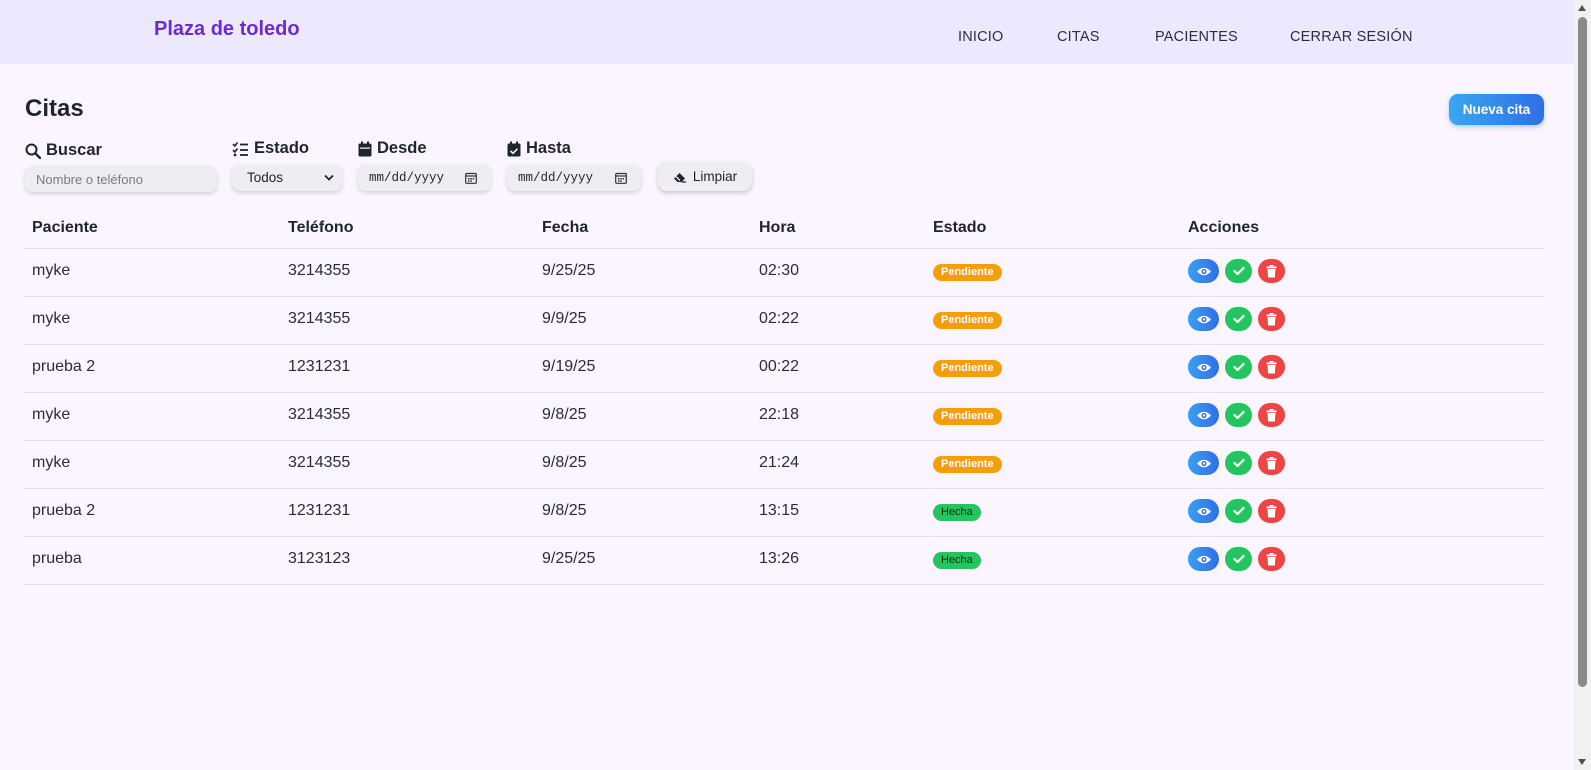 This screenshot has width=1591, height=770. I want to click on table-row: myke 3214355 9/9/25 02:22 Pendiente, so click(784, 321).